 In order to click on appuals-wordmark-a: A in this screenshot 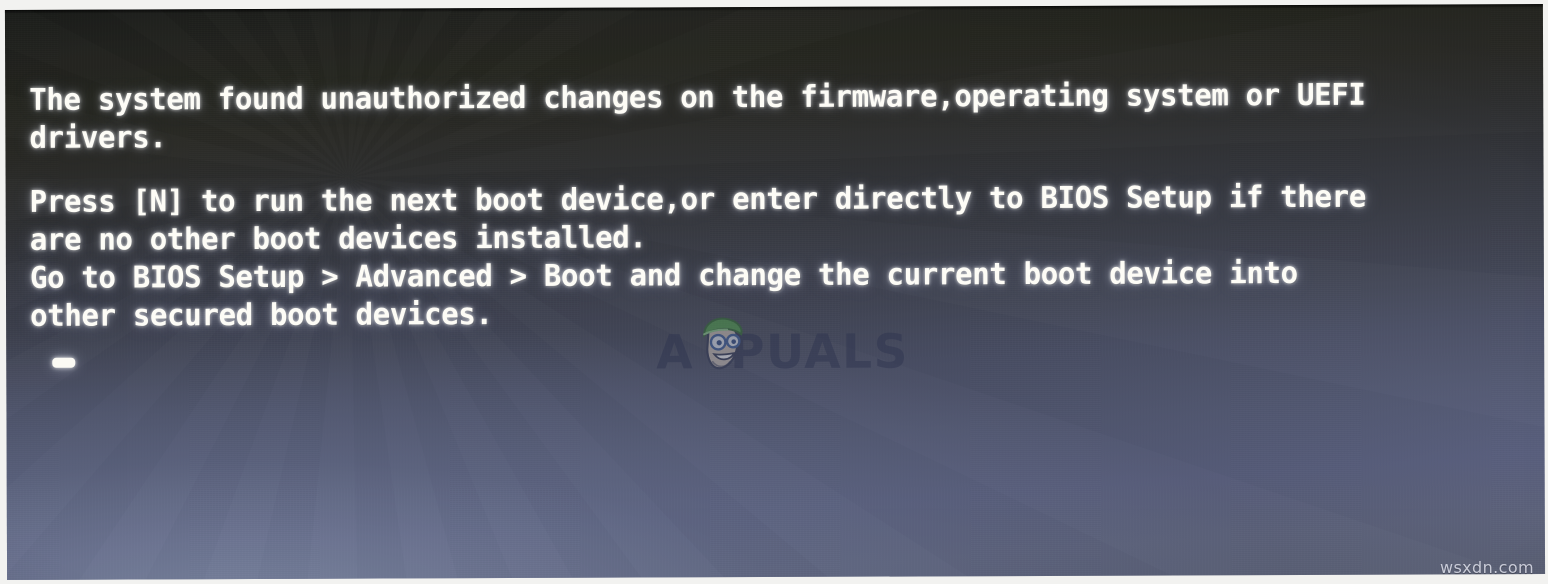, I will do `click(675, 353)`.